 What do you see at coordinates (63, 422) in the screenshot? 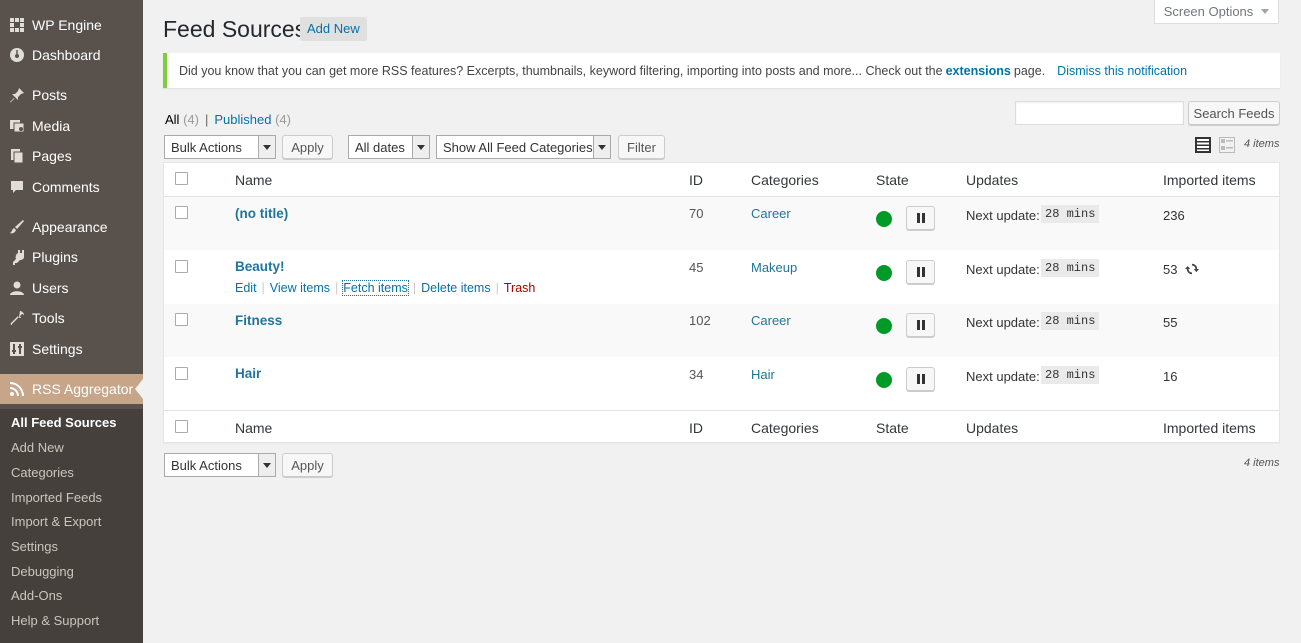
I see `submenu-all-feed-sources: All Feed Sources` at bounding box center [63, 422].